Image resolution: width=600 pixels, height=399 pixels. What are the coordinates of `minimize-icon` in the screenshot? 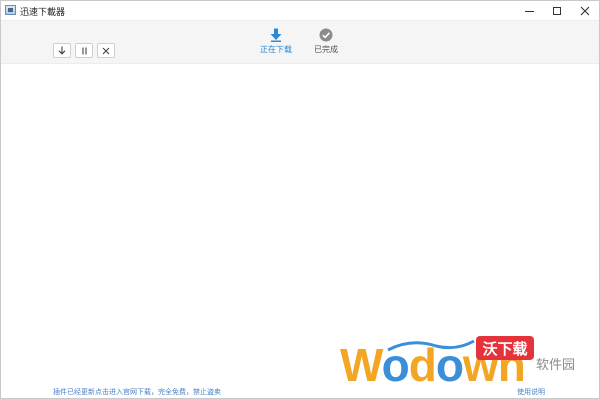 It's located at (529, 11).